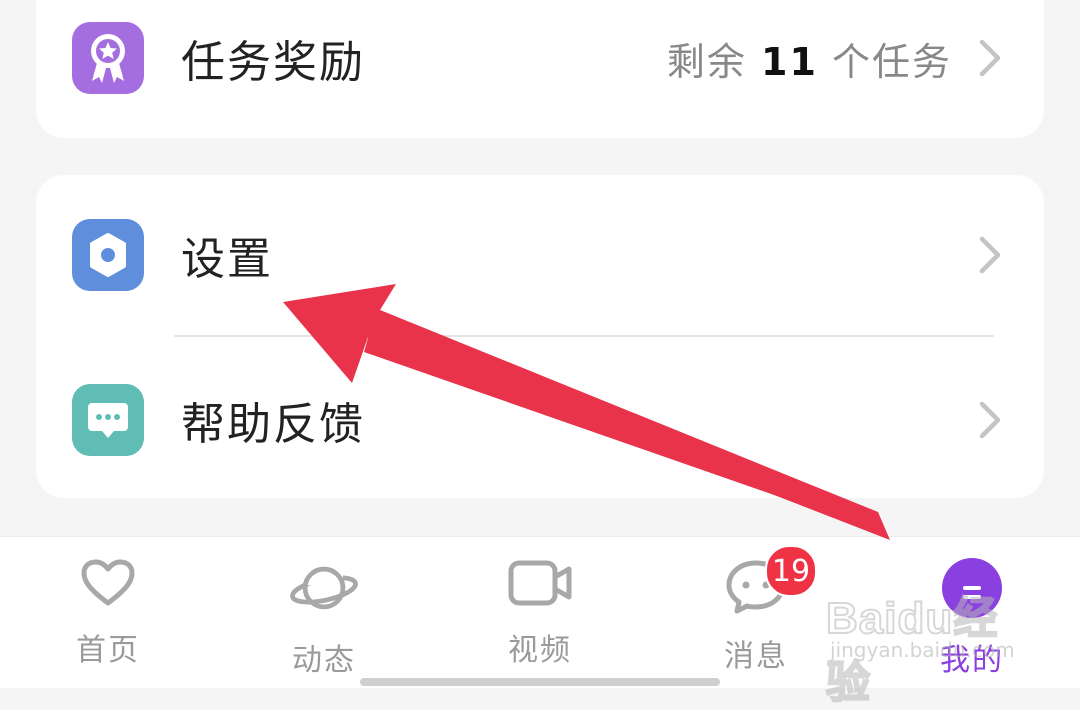 The image size is (1080, 710). I want to click on tab-messages: 19 消息, so click(756, 609).